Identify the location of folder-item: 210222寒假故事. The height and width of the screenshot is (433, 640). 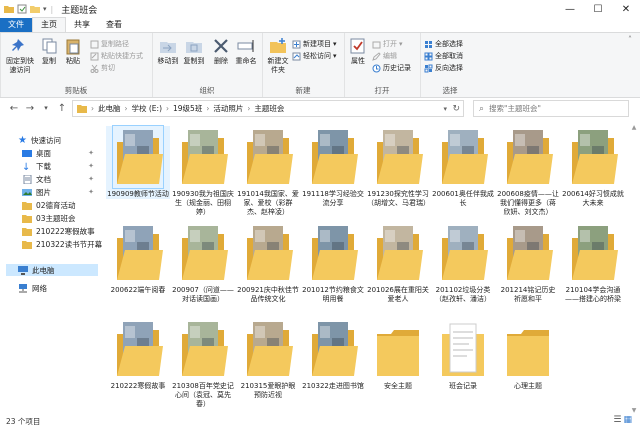
(138, 354).